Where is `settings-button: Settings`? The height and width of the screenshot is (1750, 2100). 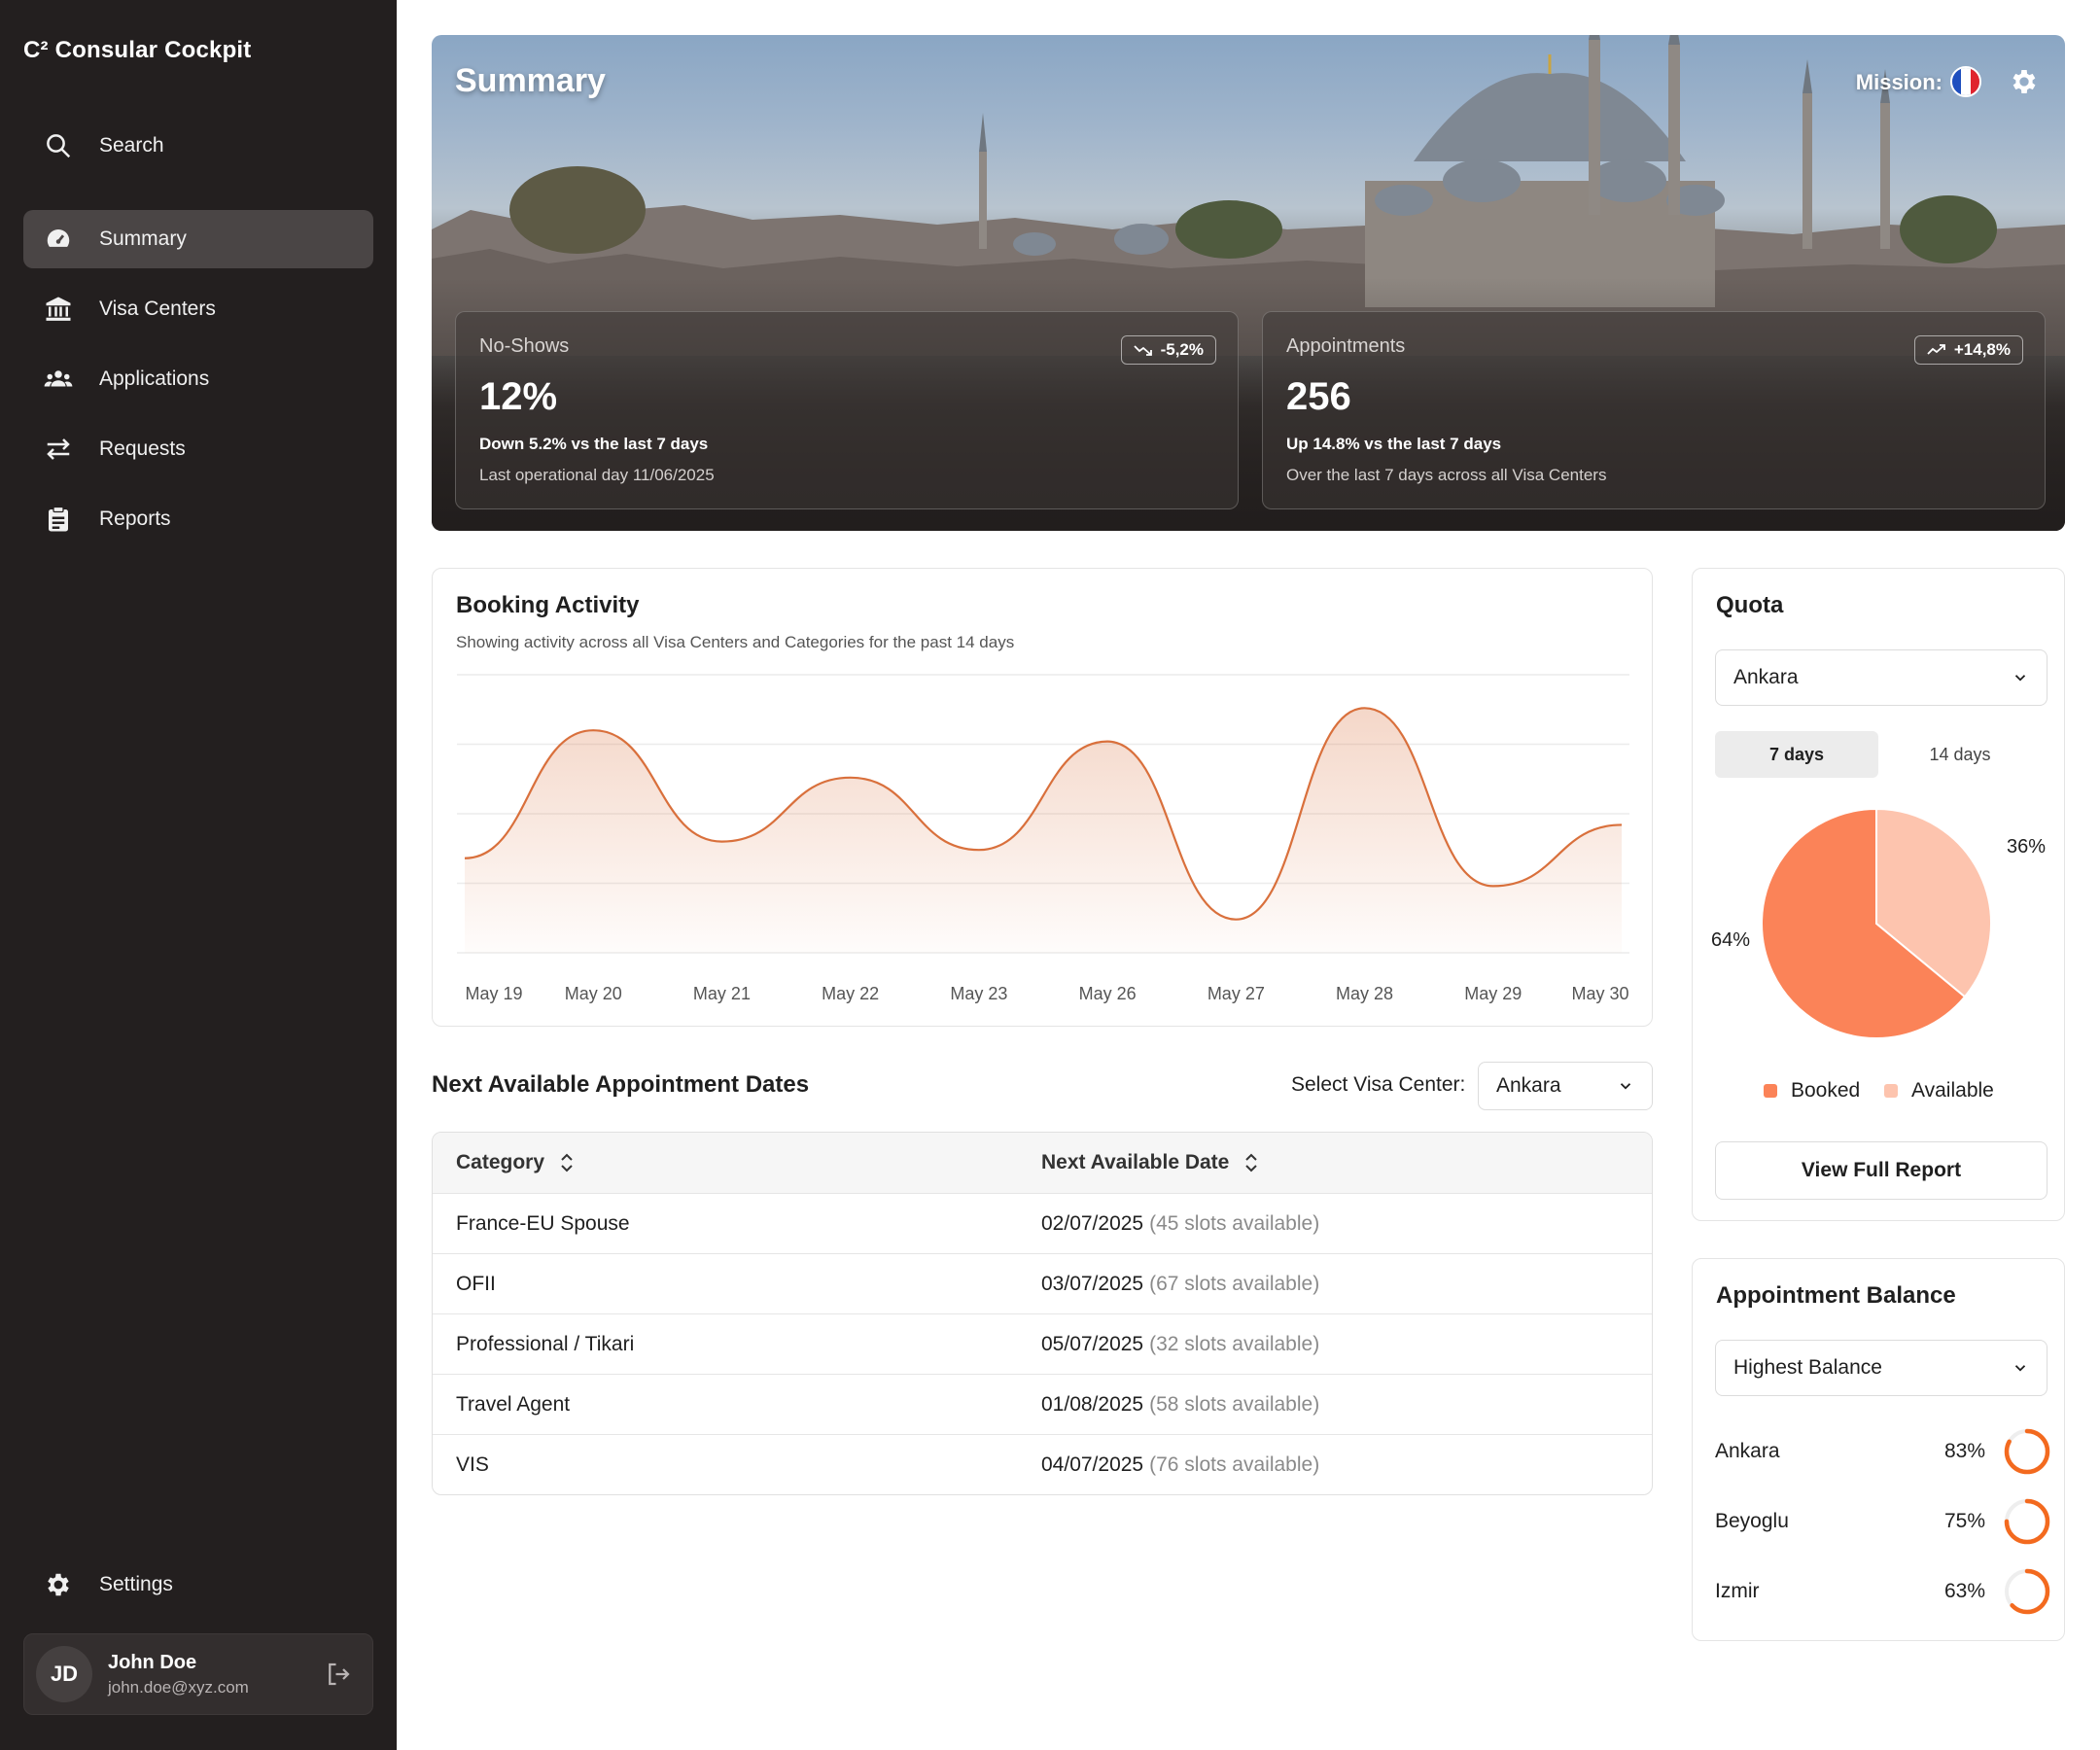 settings-button: Settings is located at coordinates (198, 1585).